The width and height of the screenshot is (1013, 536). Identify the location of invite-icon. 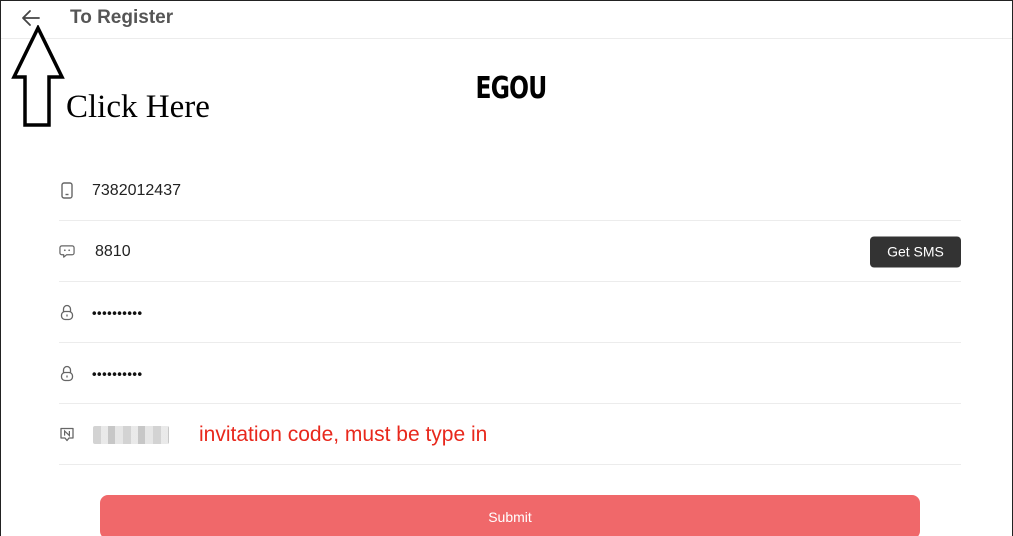
(67, 435).